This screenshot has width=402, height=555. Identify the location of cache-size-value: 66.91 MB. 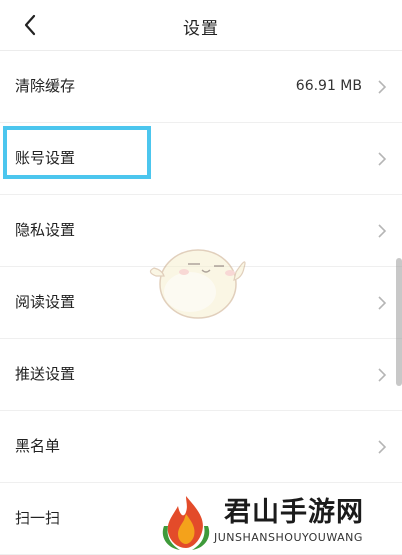
(328, 86).